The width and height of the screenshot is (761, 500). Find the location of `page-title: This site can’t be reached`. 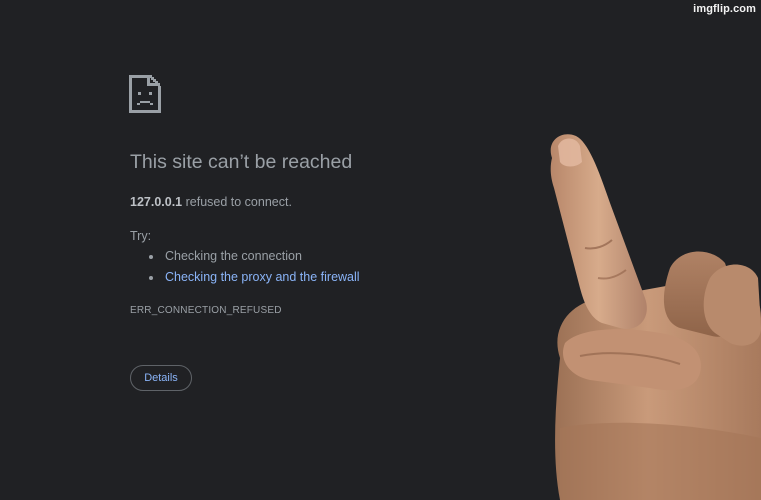

page-title: This site can’t be reached is located at coordinates (241, 162).